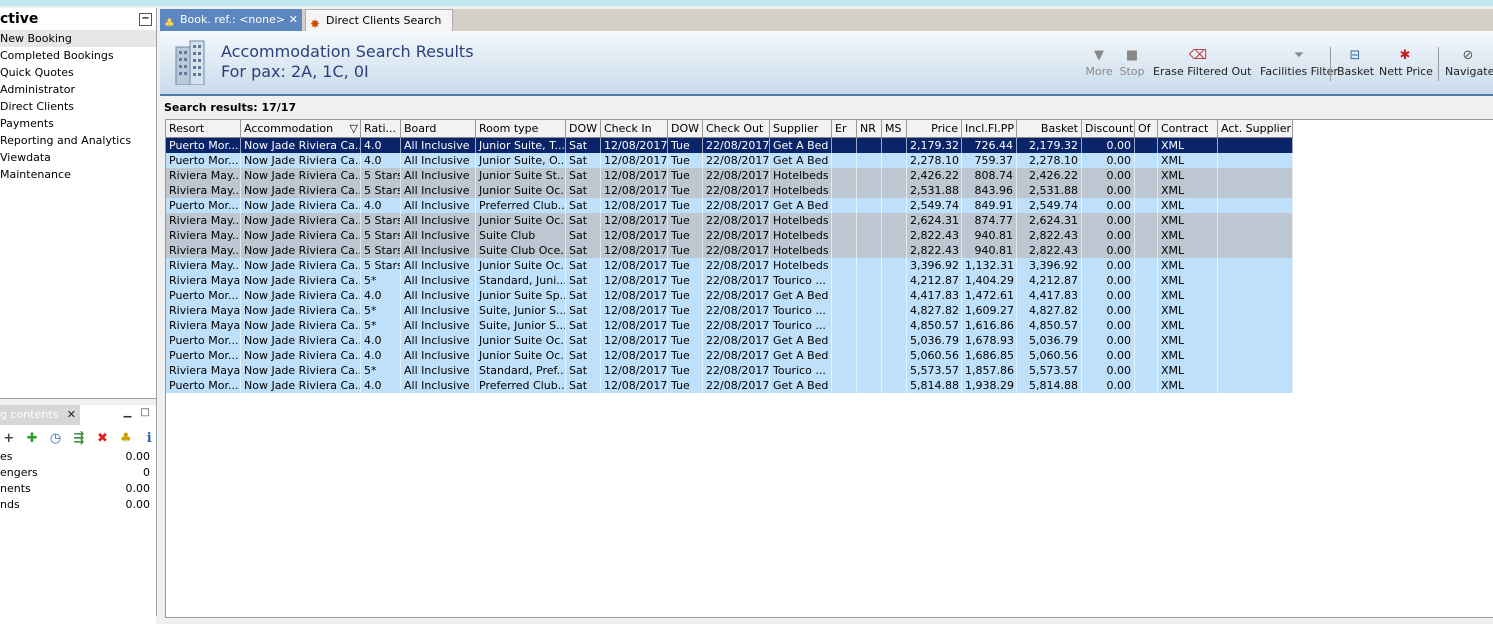 The height and width of the screenshot is (624, 1493). Describe the element at coordinates (801, 128) in the screenshot. I see `column-header-supplier: Supplier` at that location.